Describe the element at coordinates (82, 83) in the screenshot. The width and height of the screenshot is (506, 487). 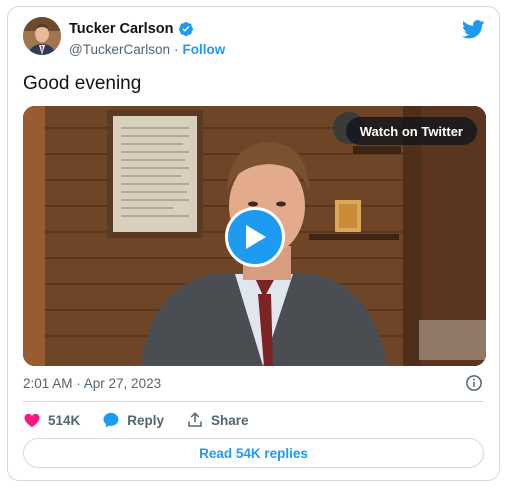
I see `tweet-text: Good evening` at that location.